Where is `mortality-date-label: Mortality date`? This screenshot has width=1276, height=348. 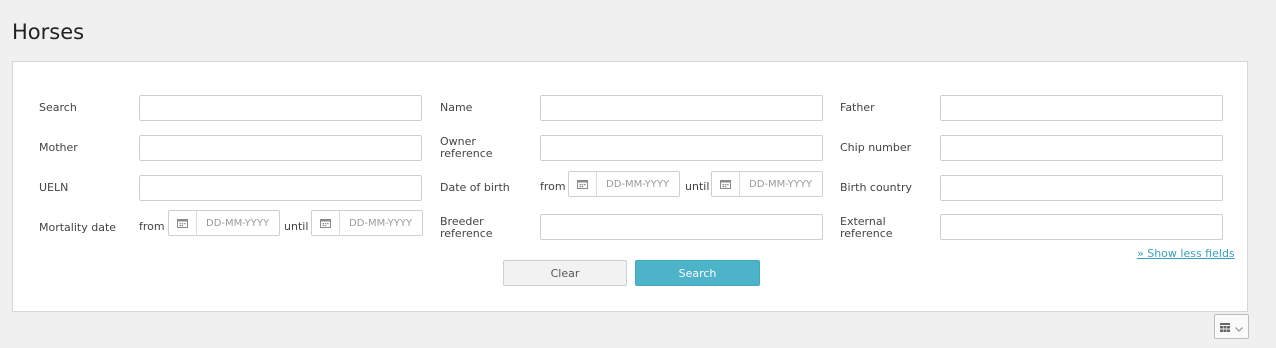
mortality-date-label: Mortality date is located at coordinates (78, 227).